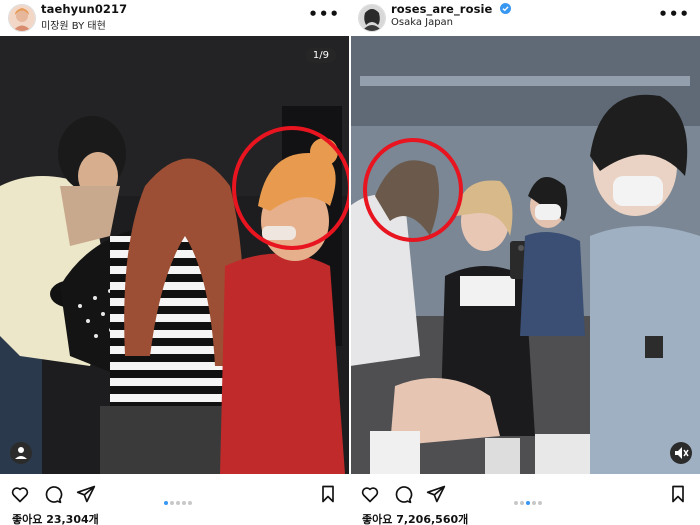  Describe the element at coordinates (681, 453) in the screenshot. I see `mute-icon` at that location.